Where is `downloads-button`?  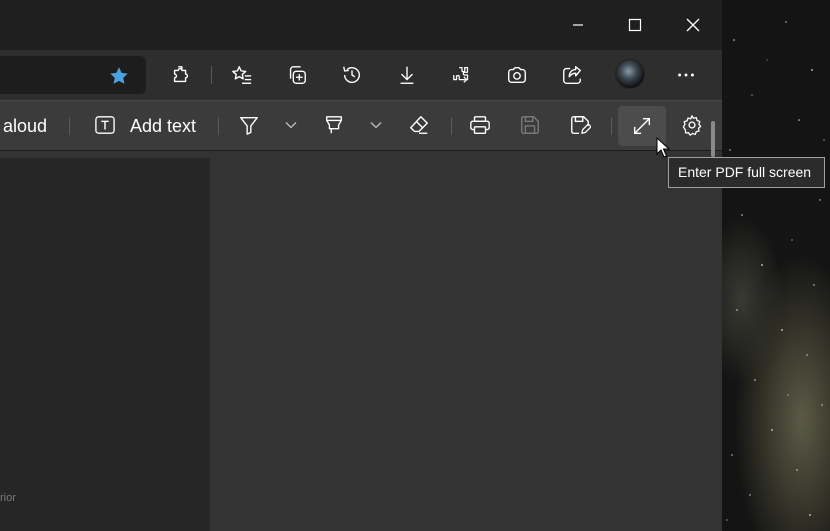
downloads-button is located at coordinates (407, 75).